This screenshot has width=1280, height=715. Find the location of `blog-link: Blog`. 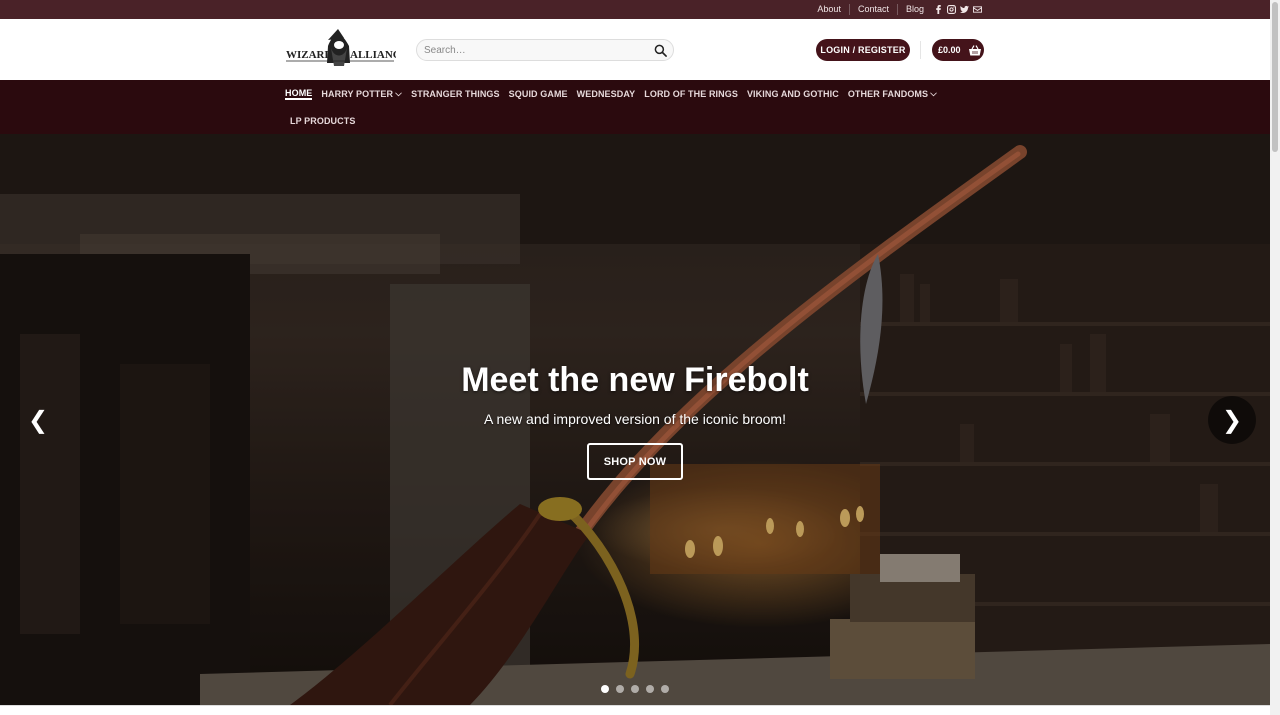

blog-link: Blog is located at coordinates (915, 9).